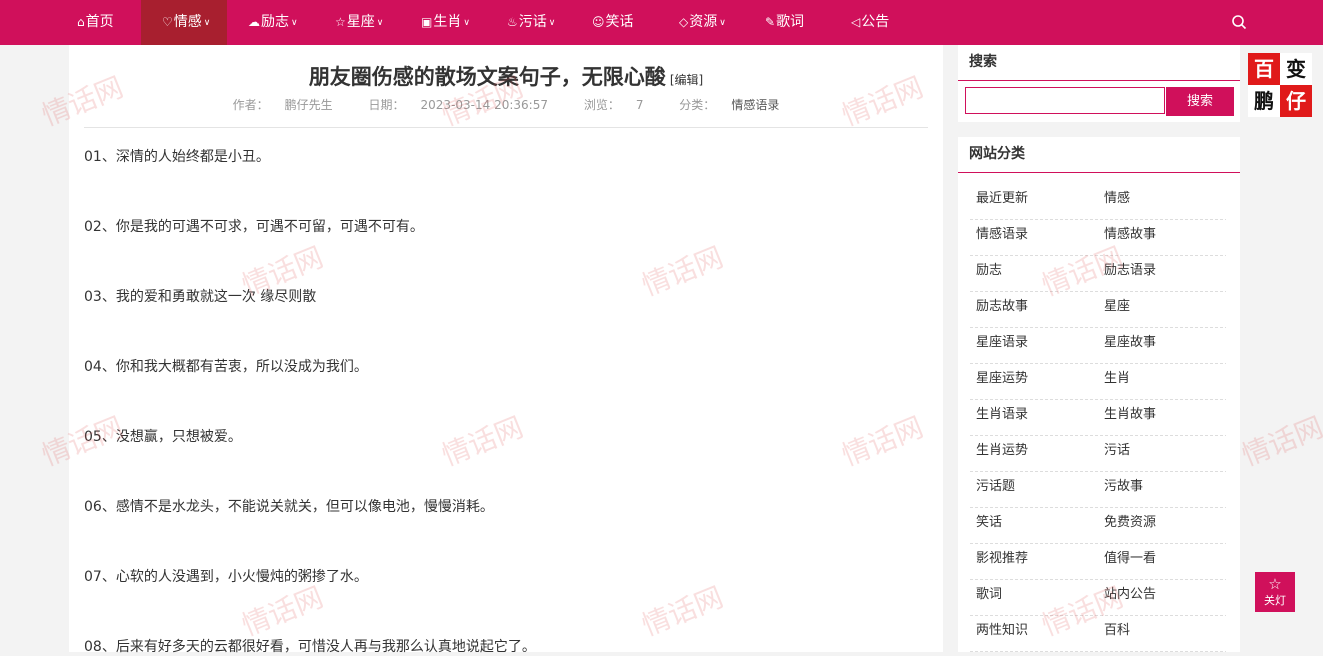 This screenshot has height=656, width=1323. Describe the element at coordinates (1002, 628) in the screenshot. I see `category-link: 两性知识` at that location.